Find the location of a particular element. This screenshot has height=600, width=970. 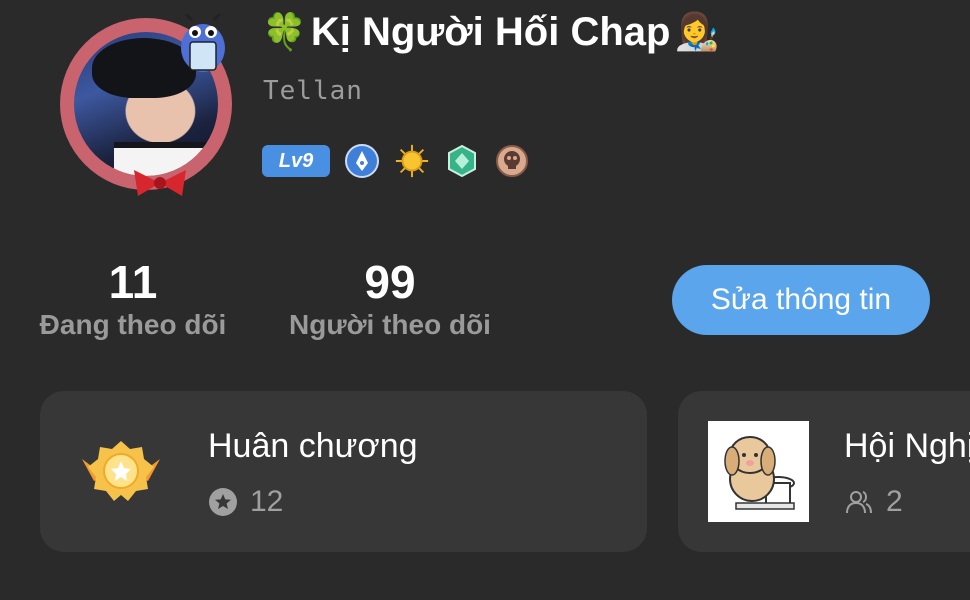

members-icon is located at coordinates (859, 502).